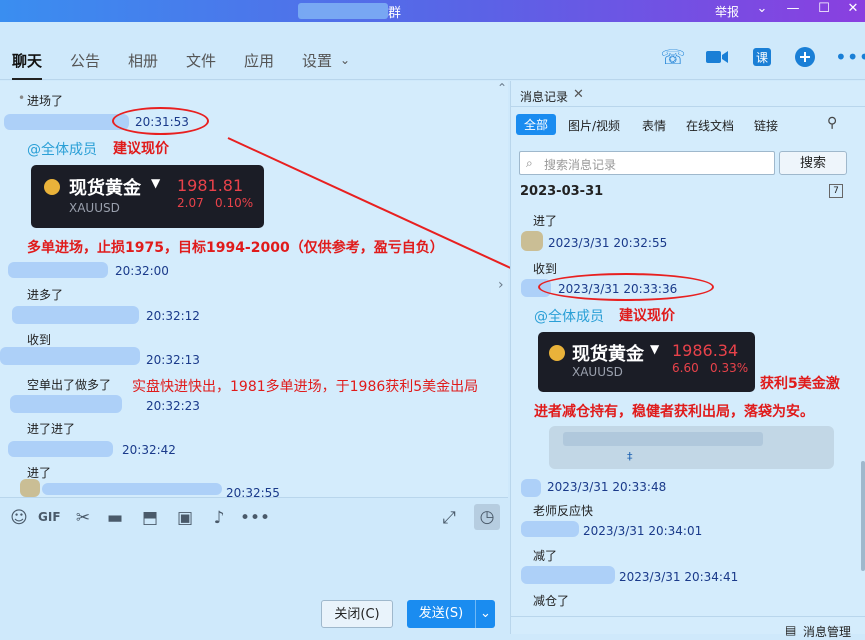 The image size is (865, 640). What do you see at coordinates (49, 517) in the screenshot?
I see `gif-icon: GIF` at bounding box center [49, 517].